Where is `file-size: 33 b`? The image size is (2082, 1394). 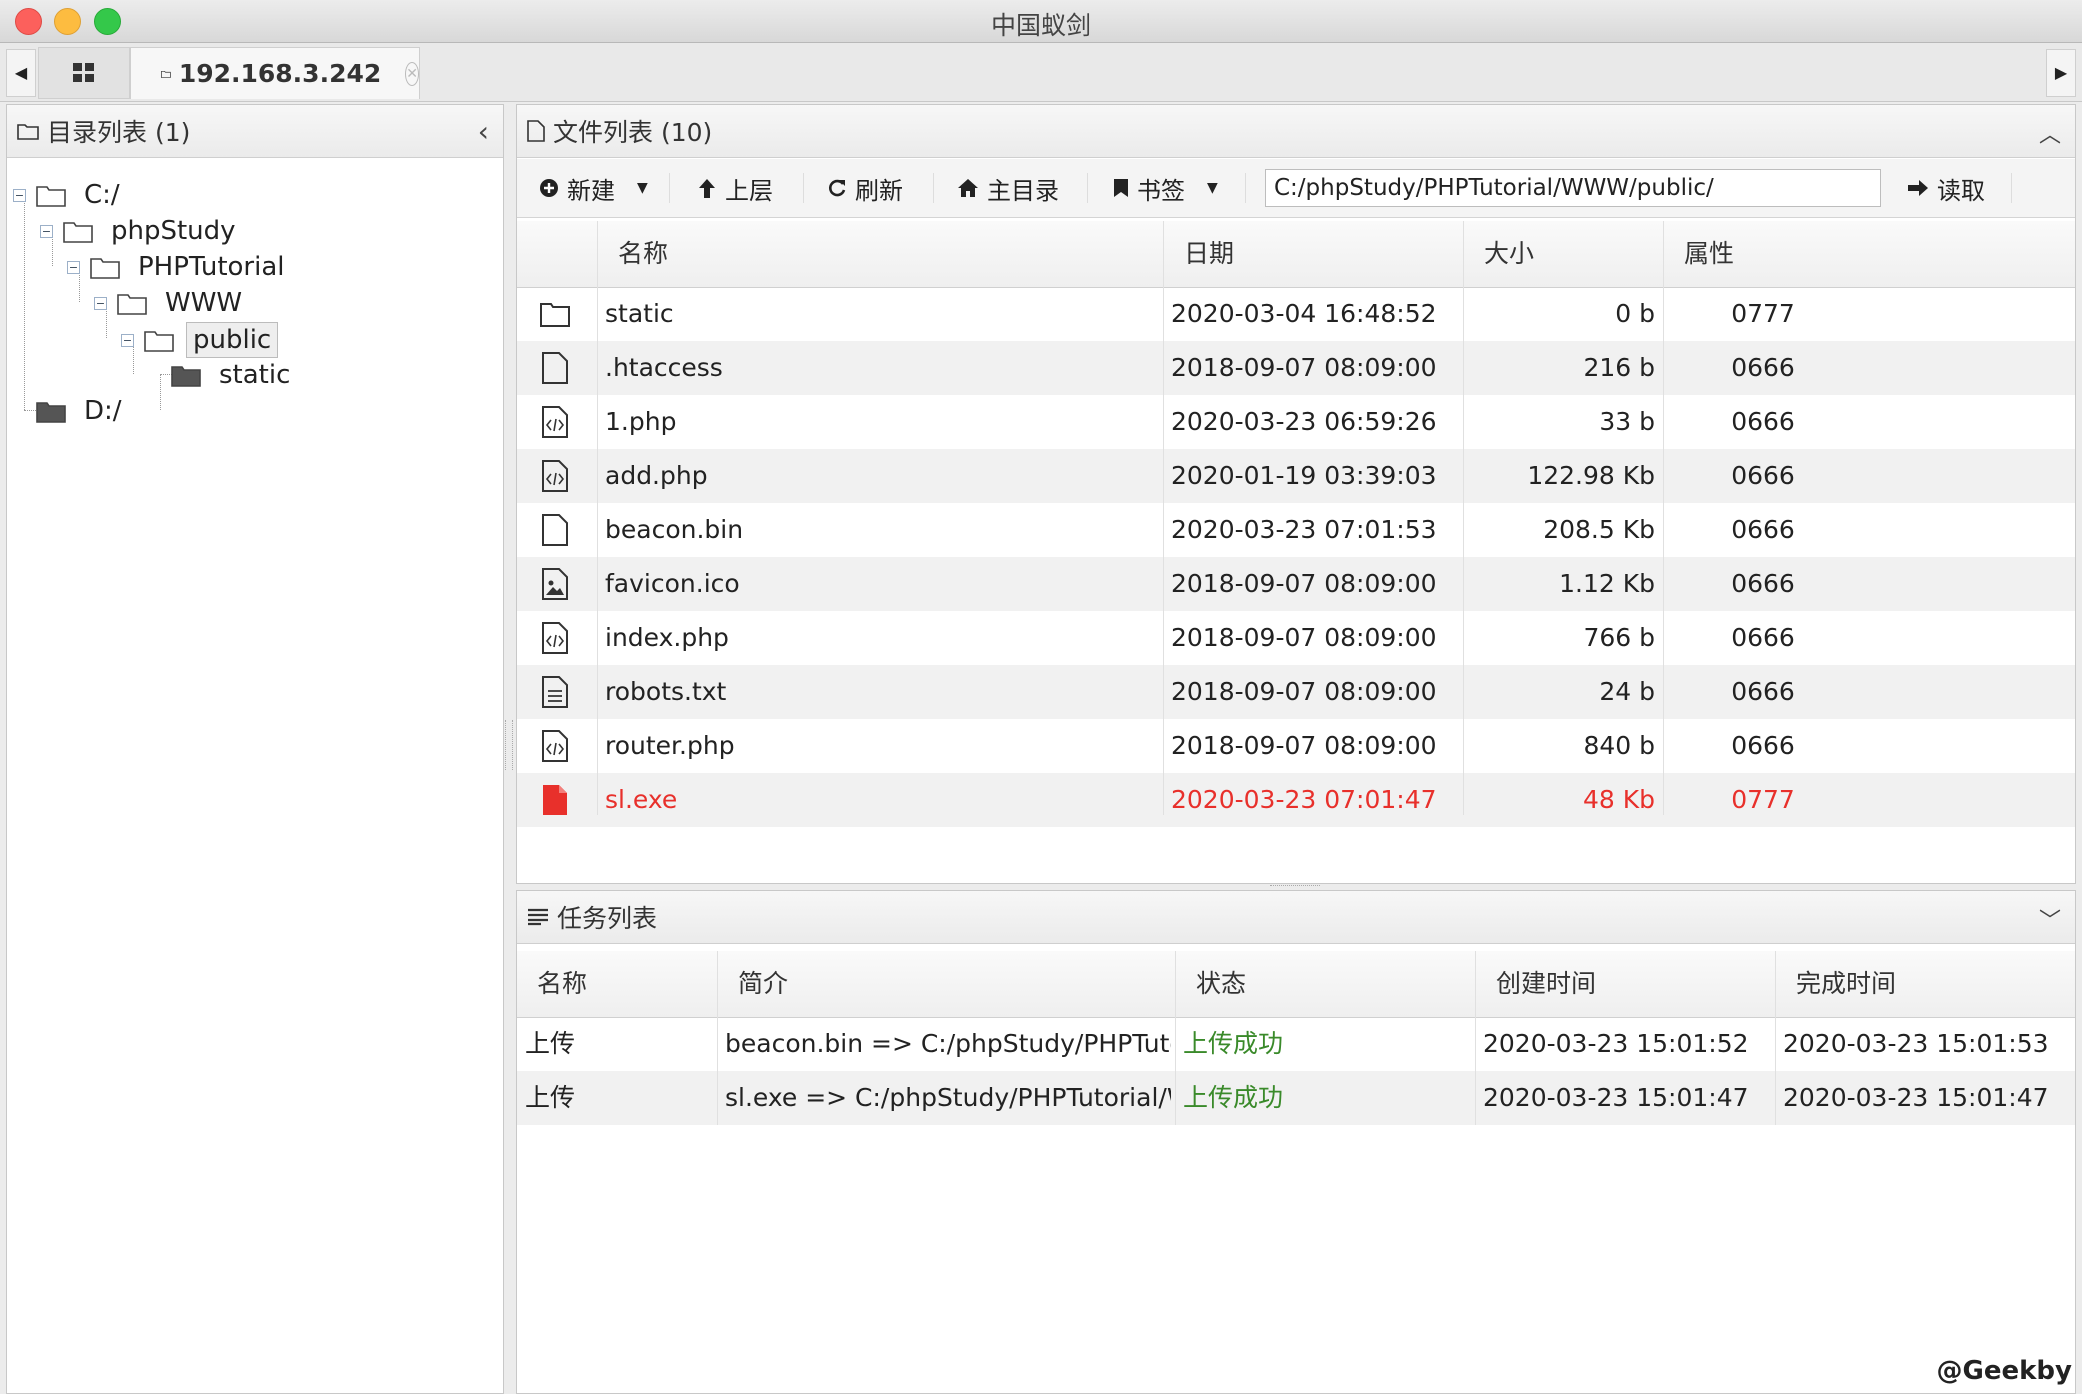 file-size: 33 b is located at coordinates (1627, 421).